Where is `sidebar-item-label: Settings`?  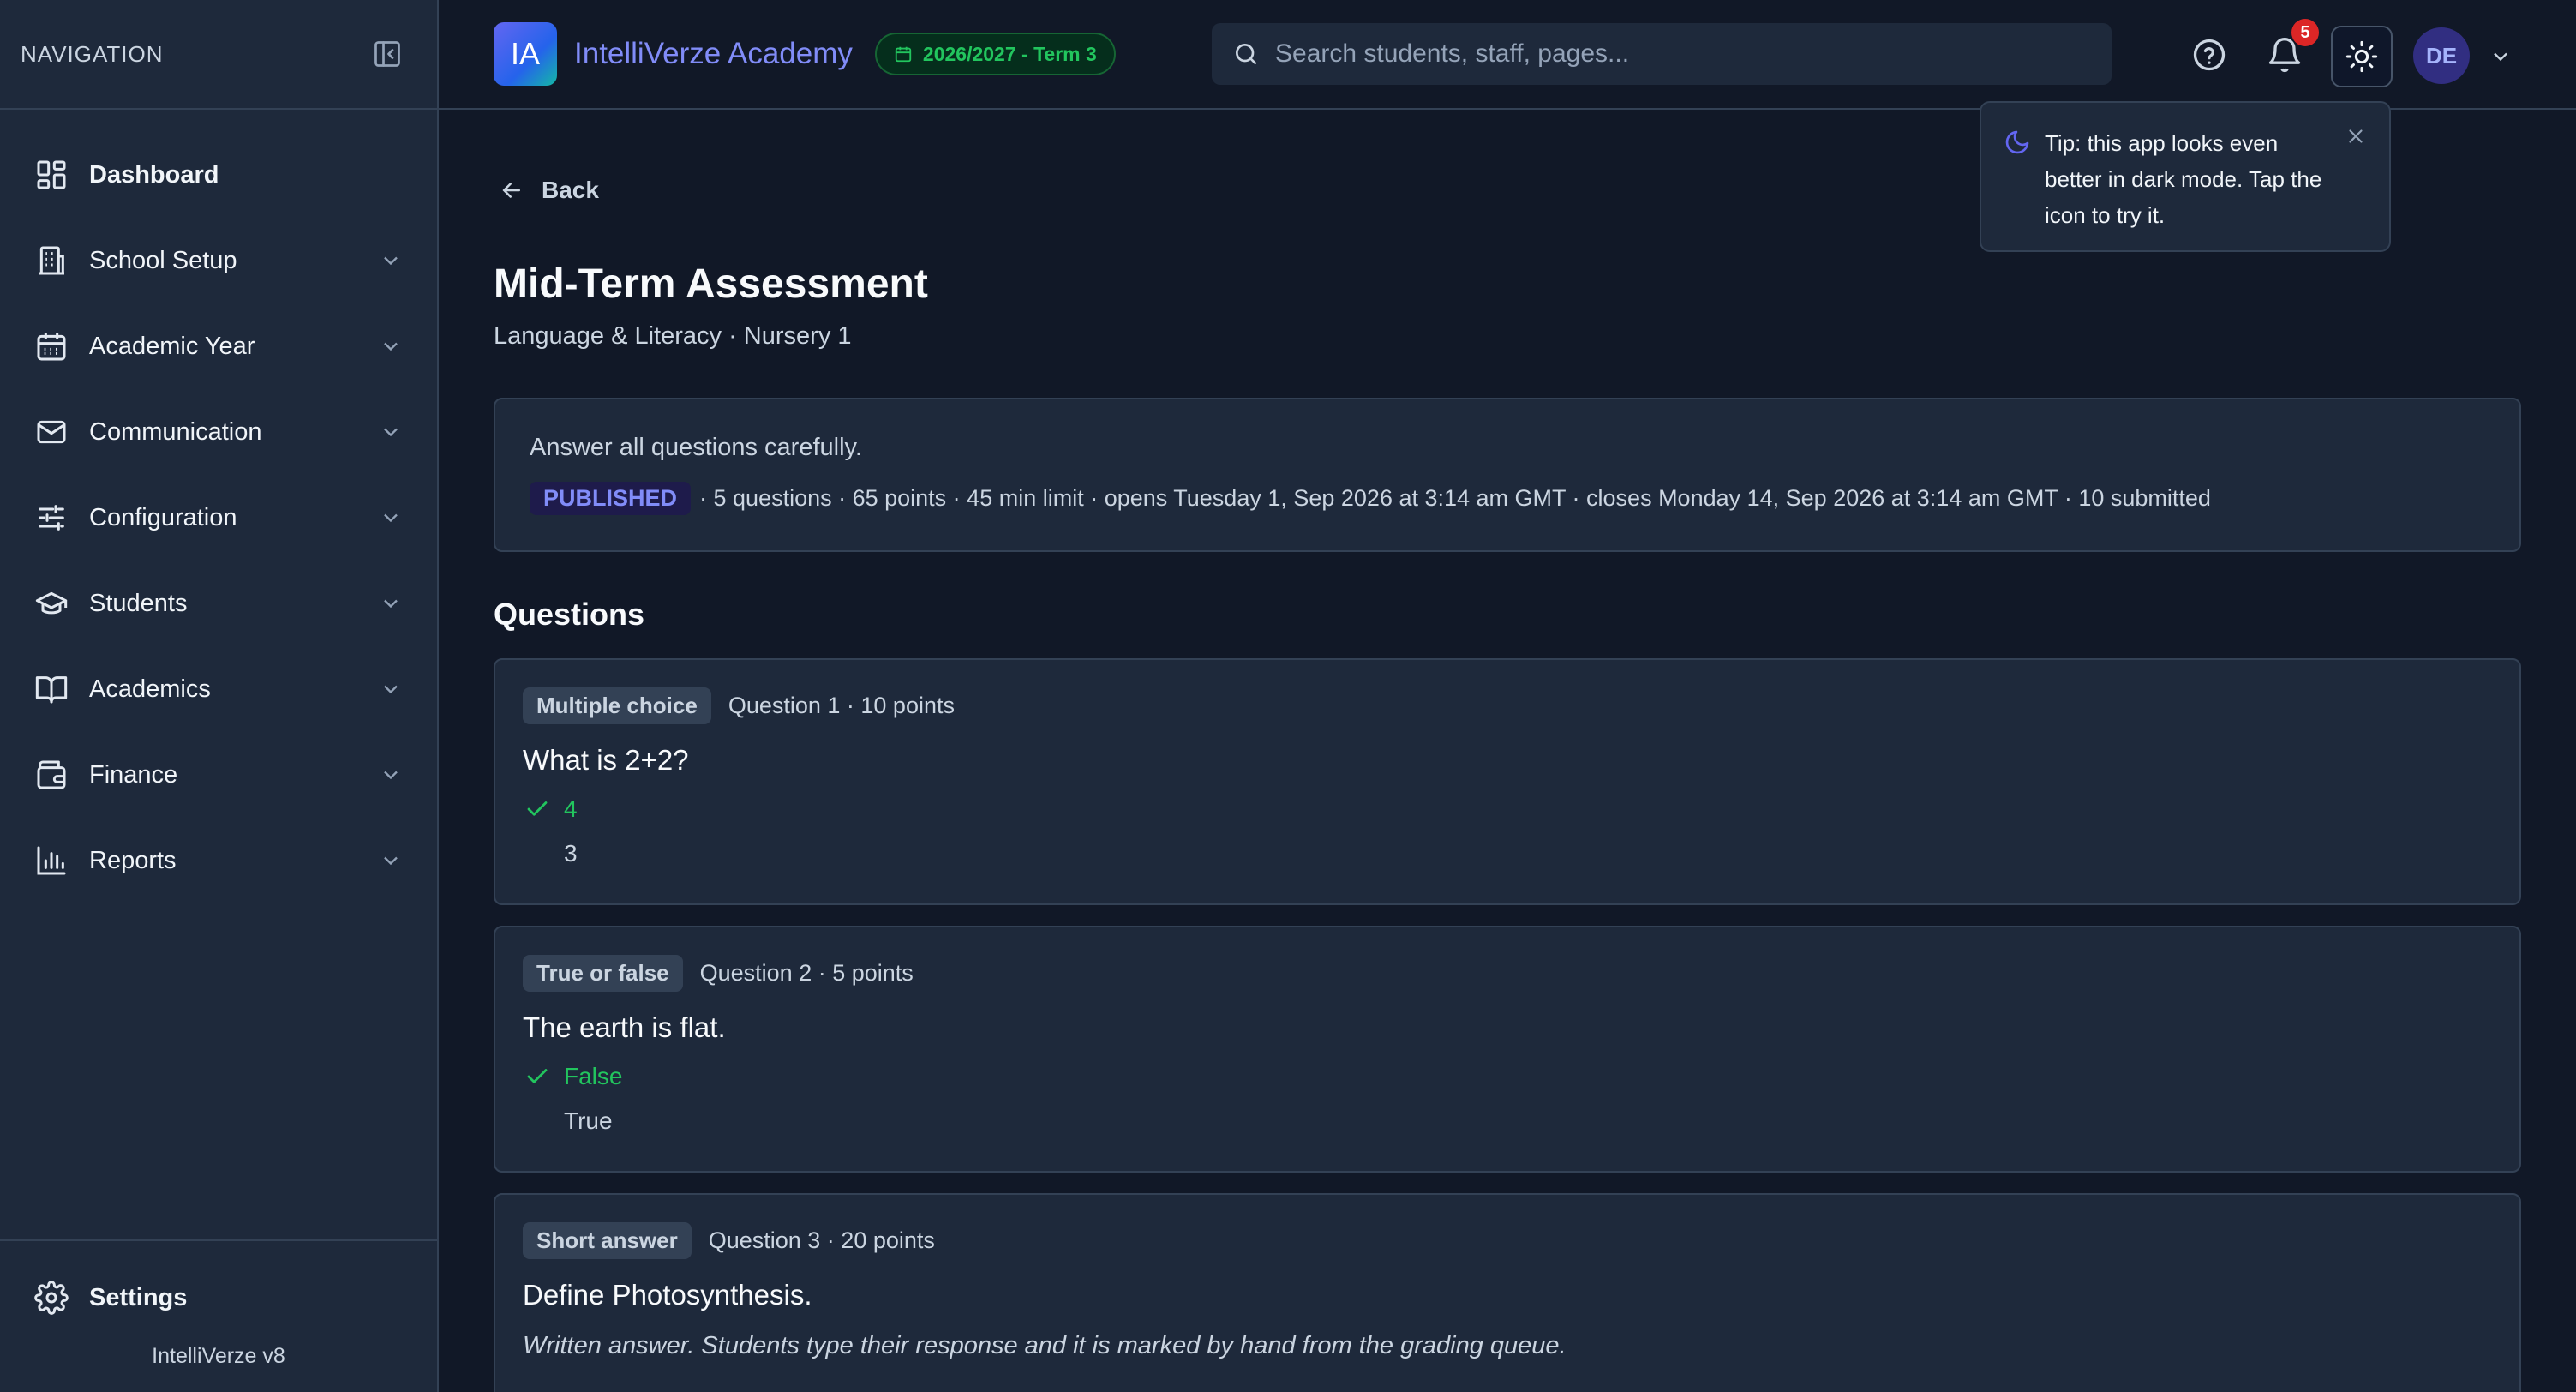
sidebar-item-label: Settings is located at coordinates (138, 1297).